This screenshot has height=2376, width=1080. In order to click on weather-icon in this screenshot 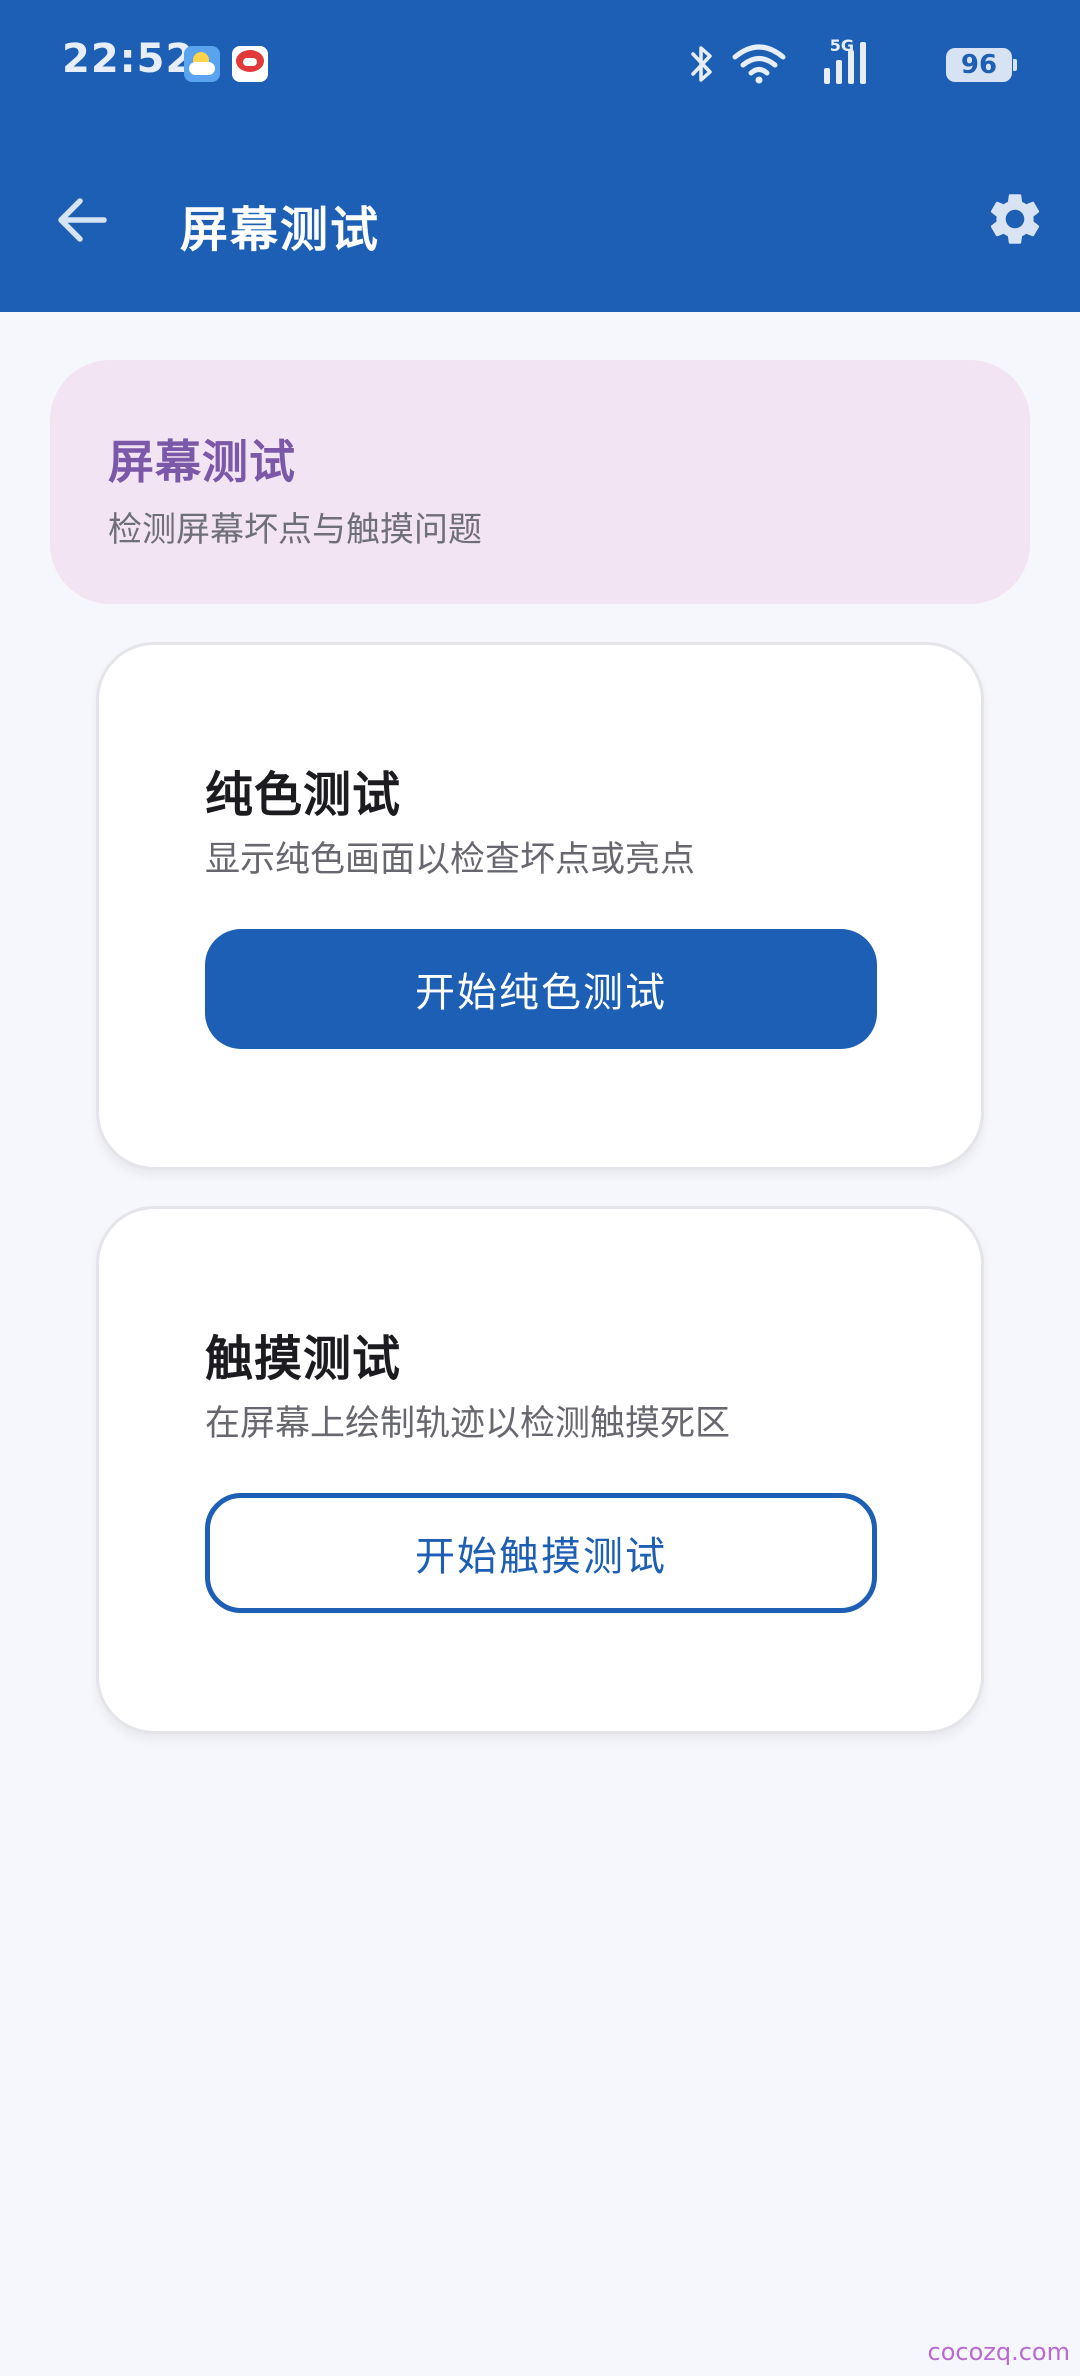, I will do `click(202, 64)`.